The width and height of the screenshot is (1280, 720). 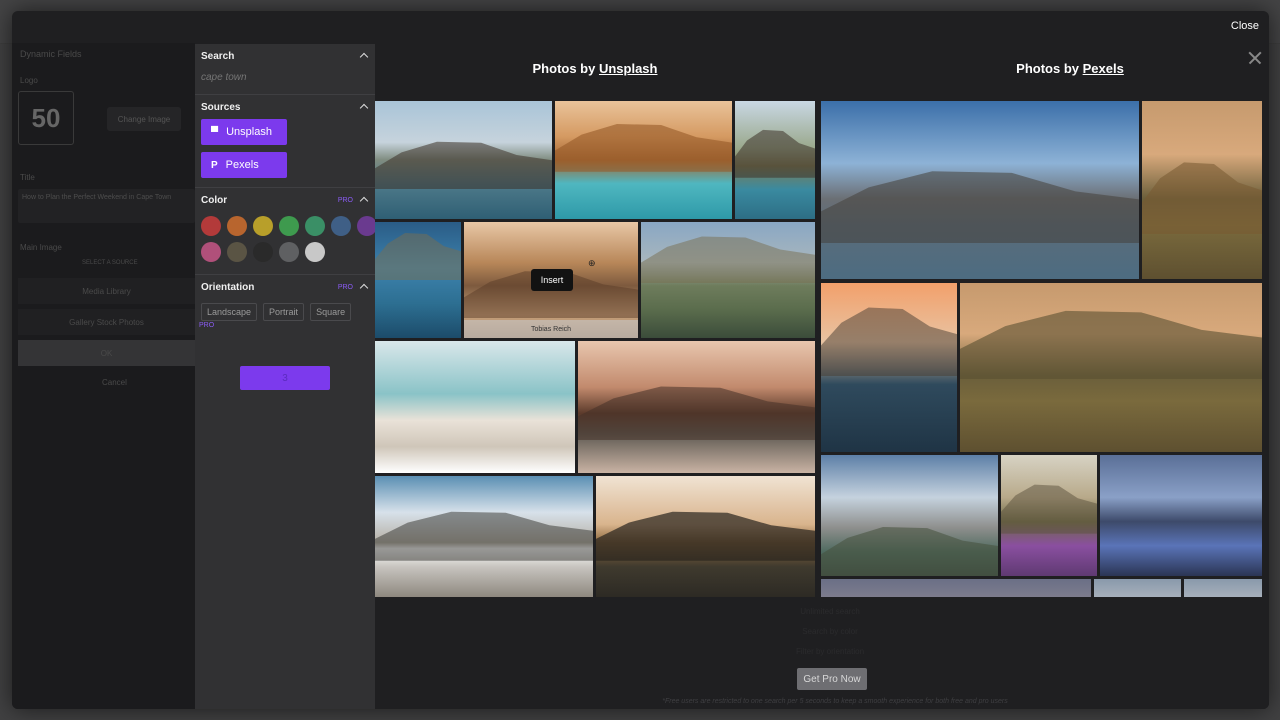 I want to click on source-unsplash-label: Unsplash, so click(x=249, y=132).